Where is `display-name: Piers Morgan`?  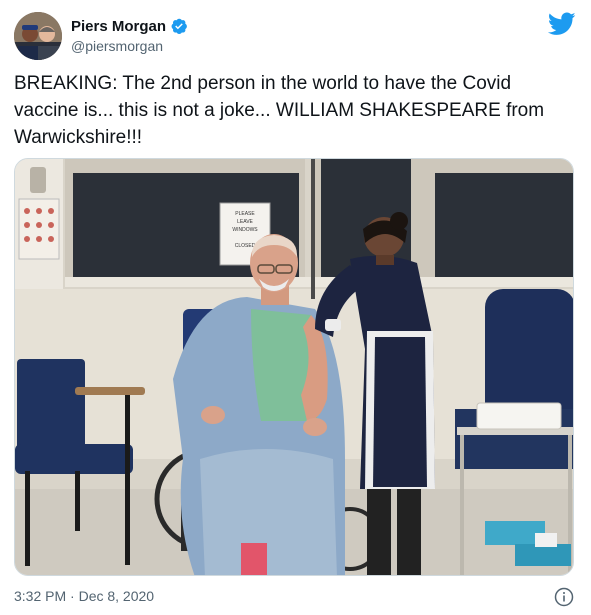 display-name: Piers Morgan is located at coordinates (118, 26).